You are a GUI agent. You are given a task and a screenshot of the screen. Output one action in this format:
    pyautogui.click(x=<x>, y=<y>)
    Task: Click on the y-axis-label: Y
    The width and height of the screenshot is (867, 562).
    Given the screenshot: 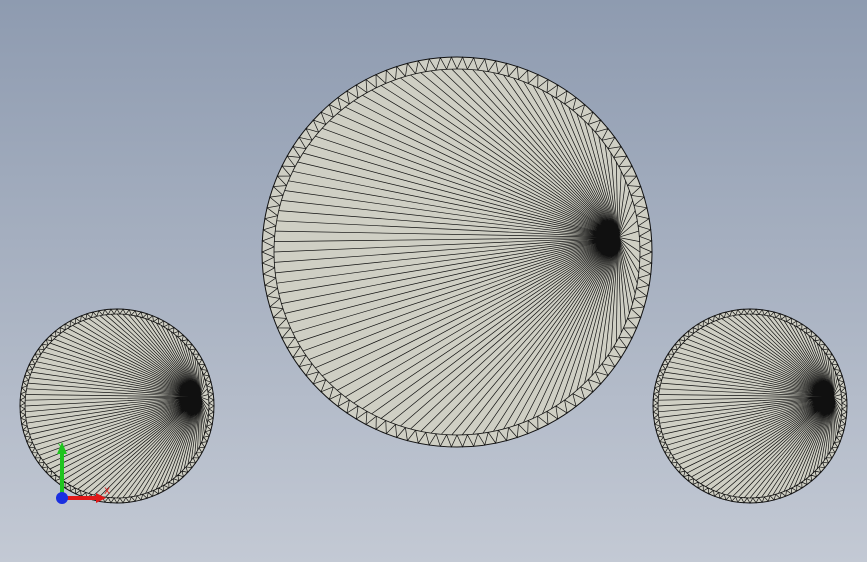 What is the action you would take?
    pyautogui.click(x=60, y=448)
    